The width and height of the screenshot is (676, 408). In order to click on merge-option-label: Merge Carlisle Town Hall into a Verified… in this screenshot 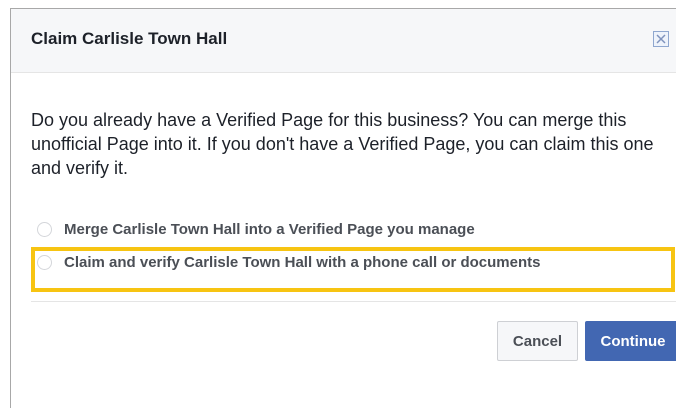, I will do `click(269, 229)`.